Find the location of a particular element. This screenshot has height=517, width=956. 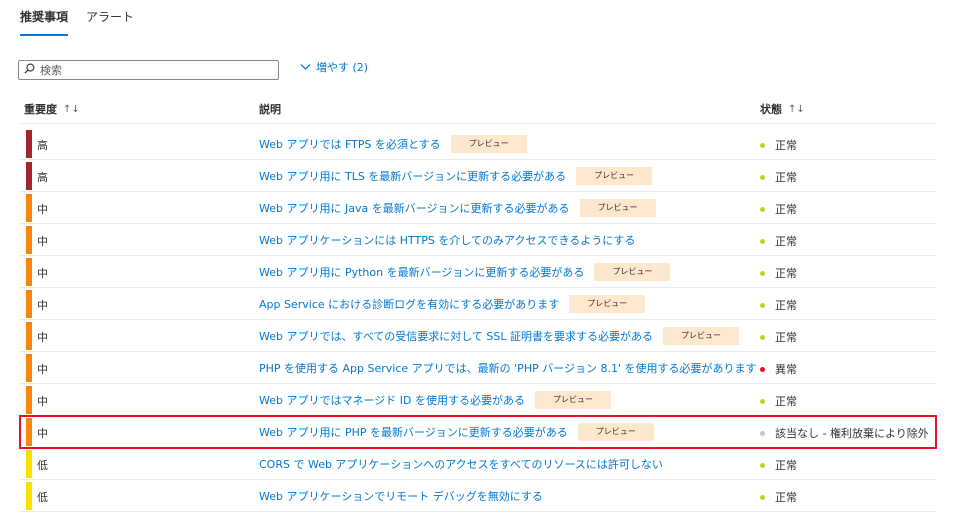

recommendation-link: Web アプリでは、すべての受信要求に対して SSL 証明書を要求する必要がある is located at coordinates (456, 336).